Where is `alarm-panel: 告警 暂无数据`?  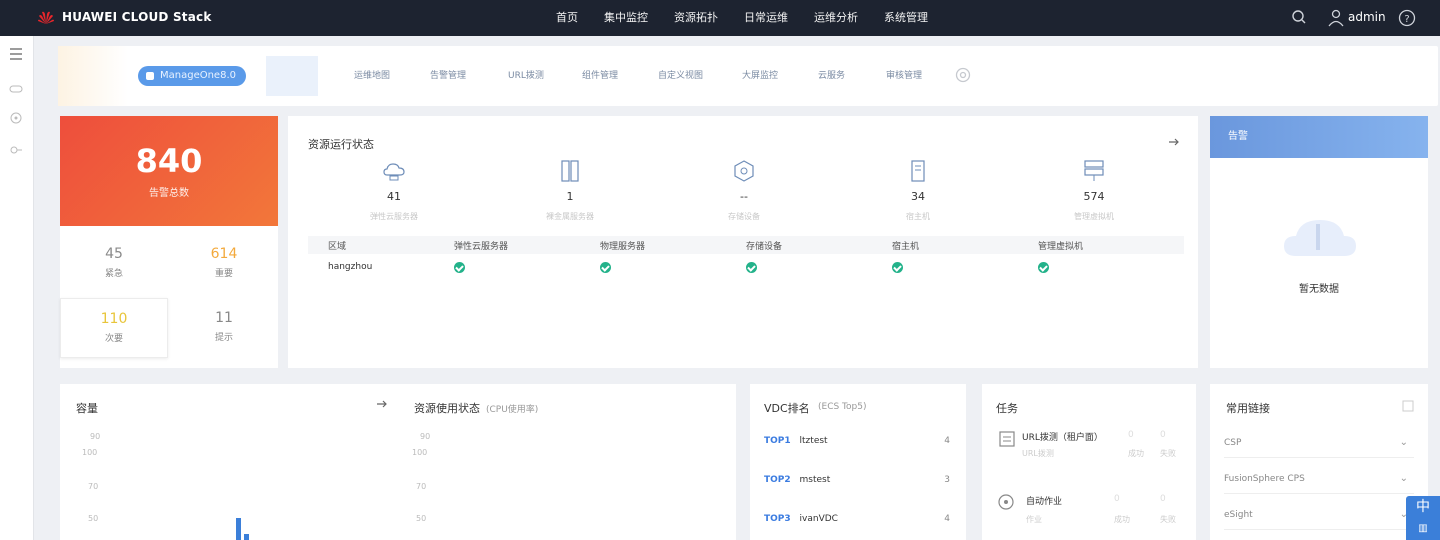
alarm-panel: 告警 暂无数据 is located at coordinates (1319, 242).